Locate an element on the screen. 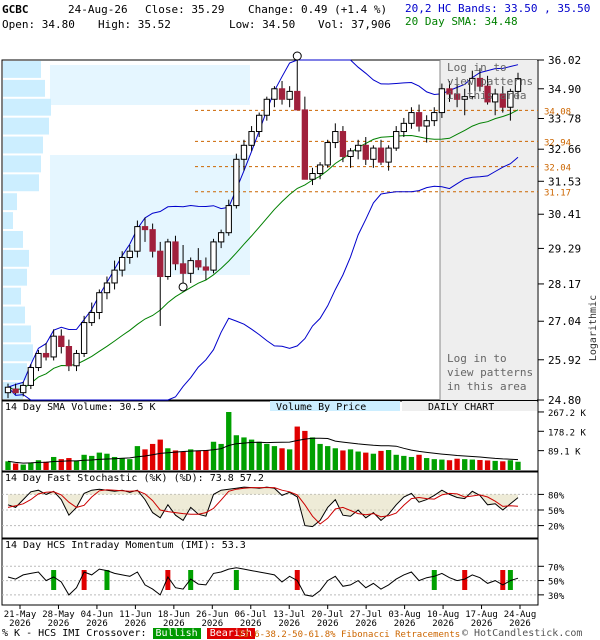 The width and height of the screenshot is (600, 640). pattern-area is located at coordinates (488, 230).